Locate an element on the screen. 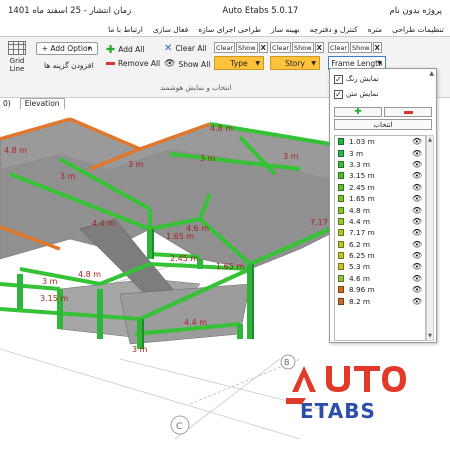  clear-all-button: ✕ Clear All is located at coordinates (185, 48).